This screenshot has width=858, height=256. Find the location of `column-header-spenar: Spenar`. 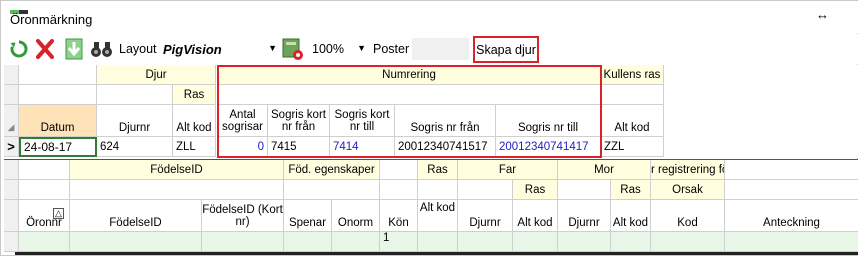

column-header-spenar: Spenar is located at coordinates (308, 216).